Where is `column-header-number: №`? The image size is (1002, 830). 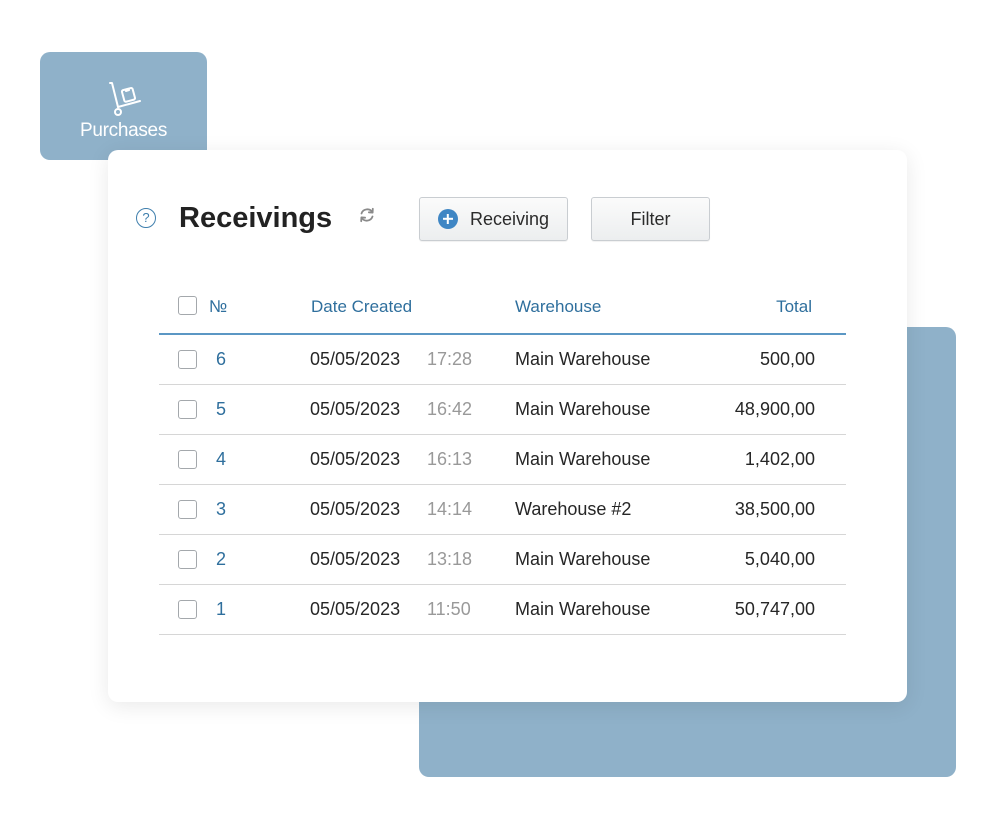 column-header-number: № is located at coordinates (218, 307).